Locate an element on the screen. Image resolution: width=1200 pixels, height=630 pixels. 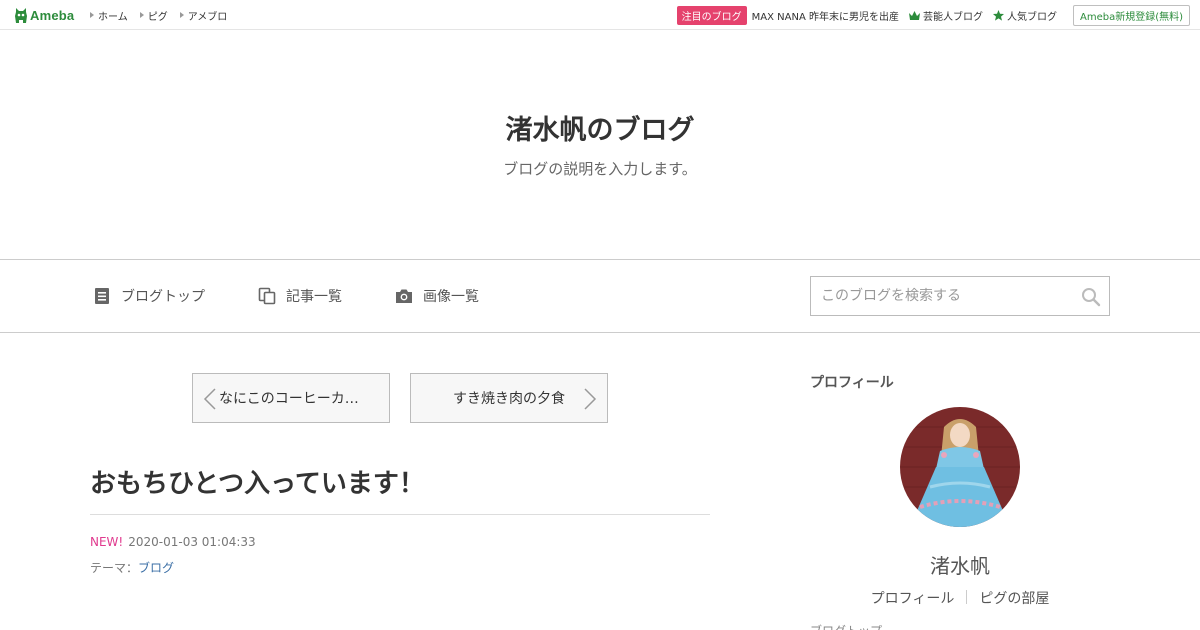
blog-nav-entry-list: 記事一覧 is located at coordinates (300, 296).